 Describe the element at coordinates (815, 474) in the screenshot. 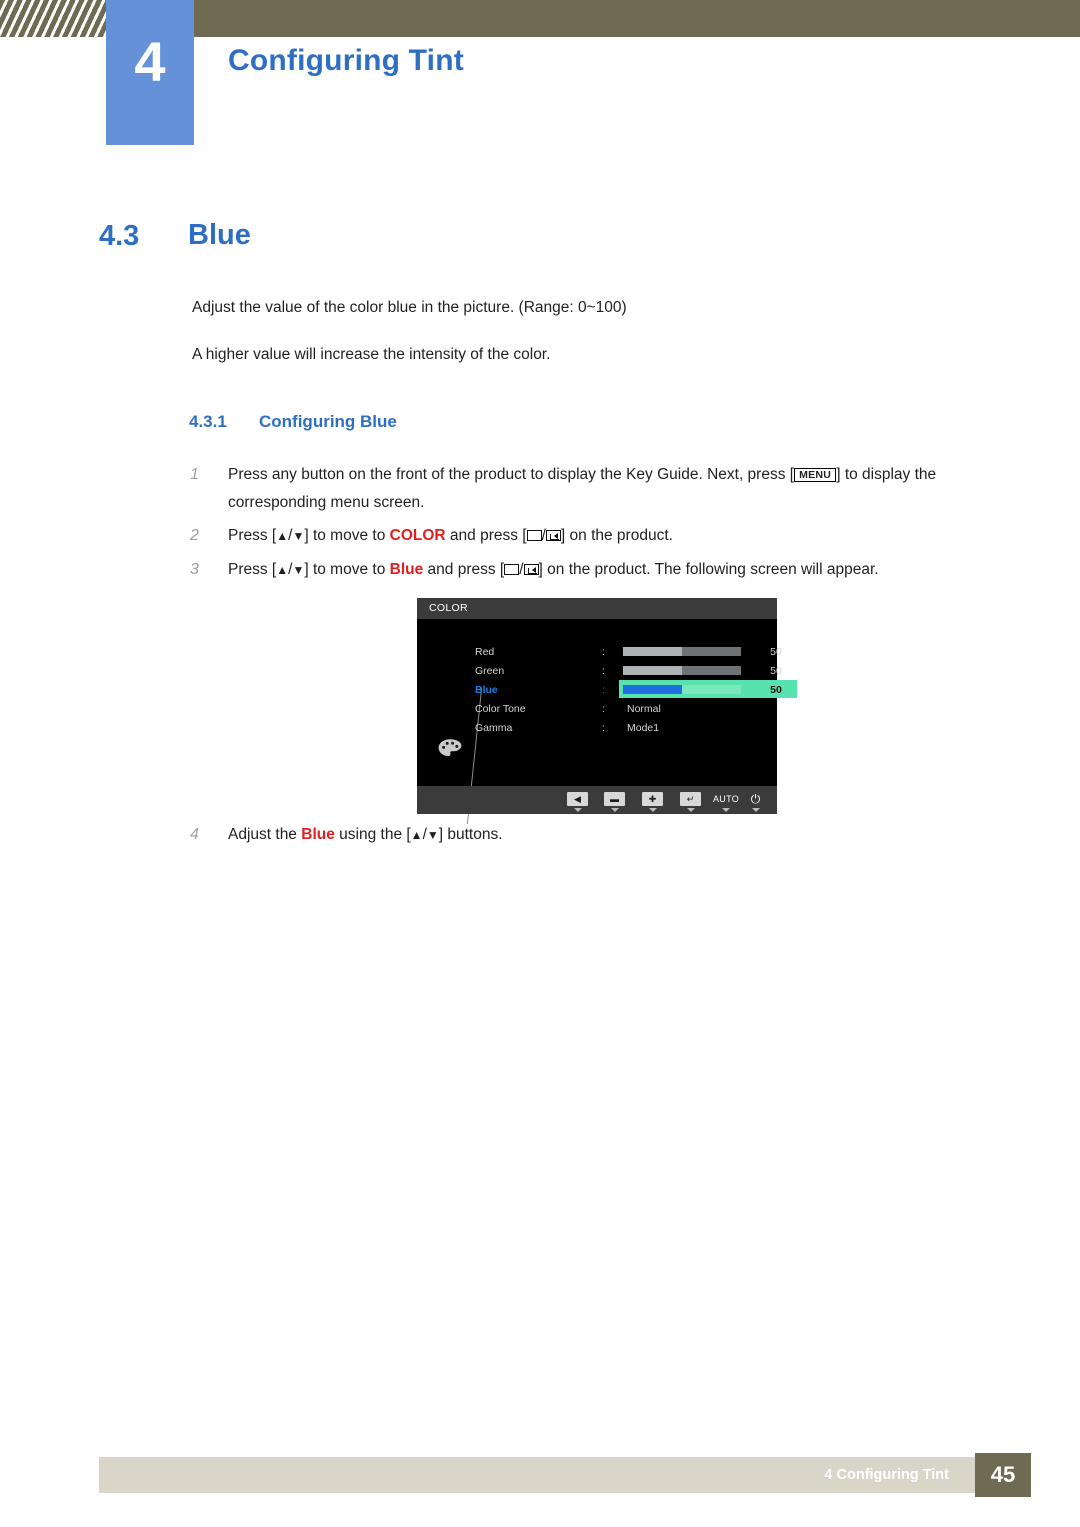

I see `menu-keycap: MENU` at that location.